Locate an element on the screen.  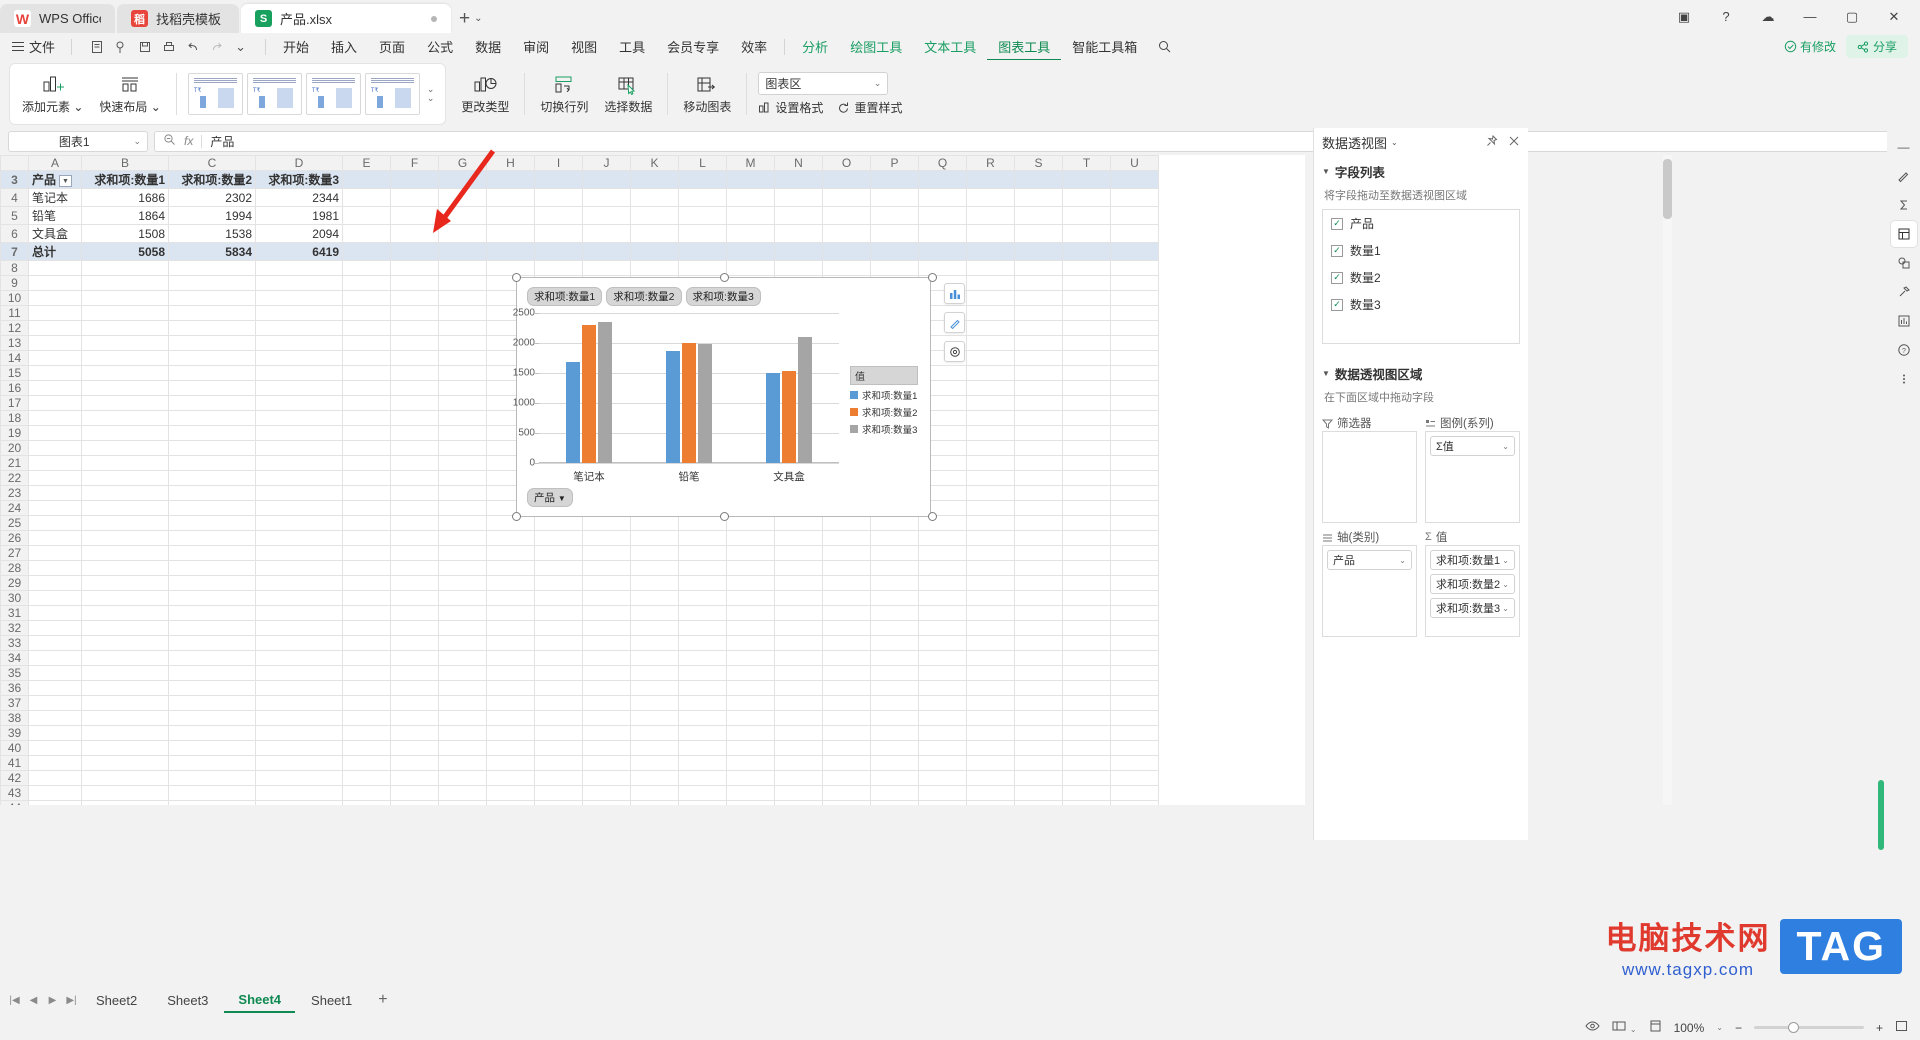
fx-icon: fx is located at coordinates (188, 141).